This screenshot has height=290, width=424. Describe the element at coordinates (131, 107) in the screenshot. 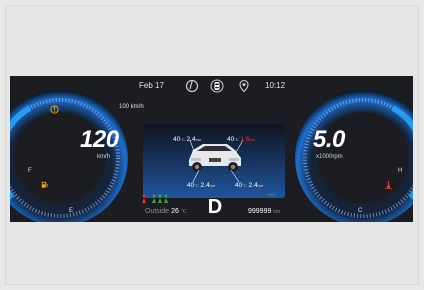

I see `speed-limit-label: 100 km/h` at that location.